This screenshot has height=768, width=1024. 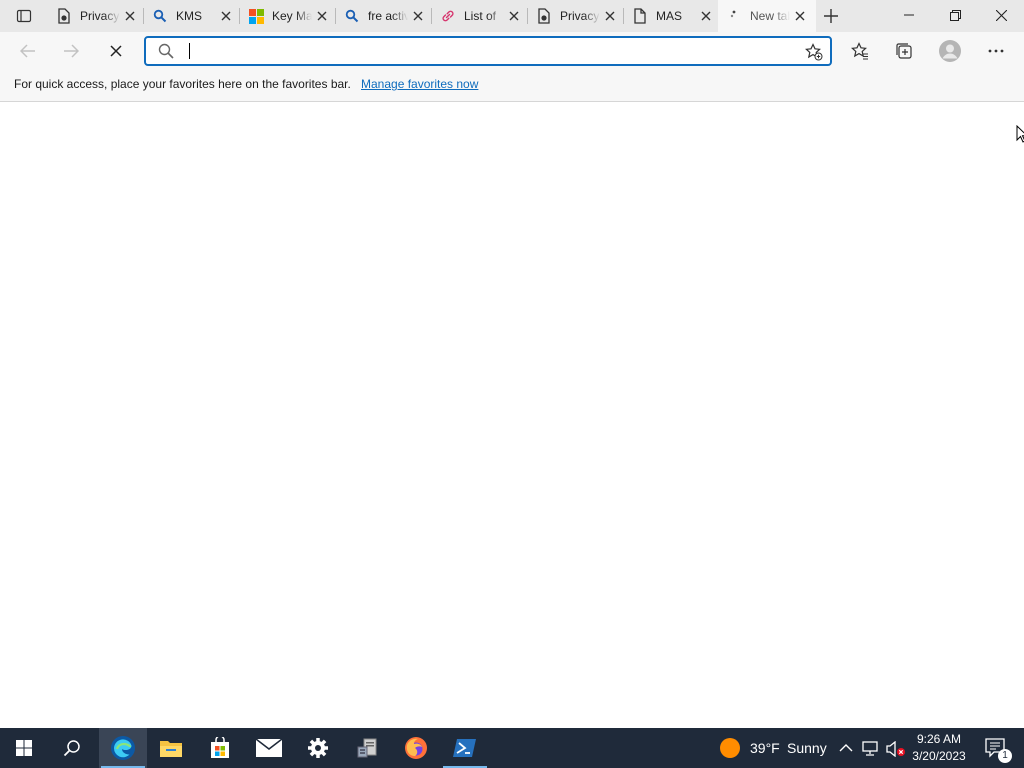 I want to click on arrow-right-icon, so click(x=71, y=51).